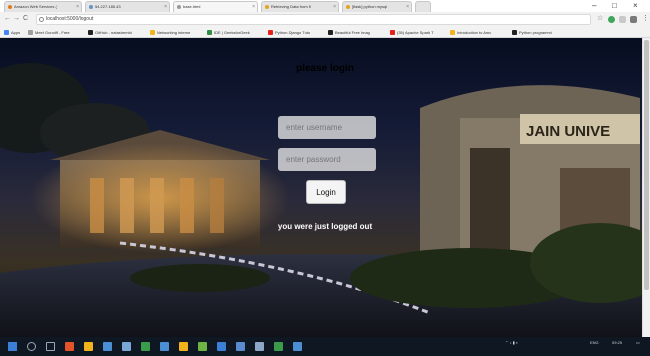  Describe the element at coordinates (635, 6) in the screenshot. I see `close-window-icon: ×` at that location.